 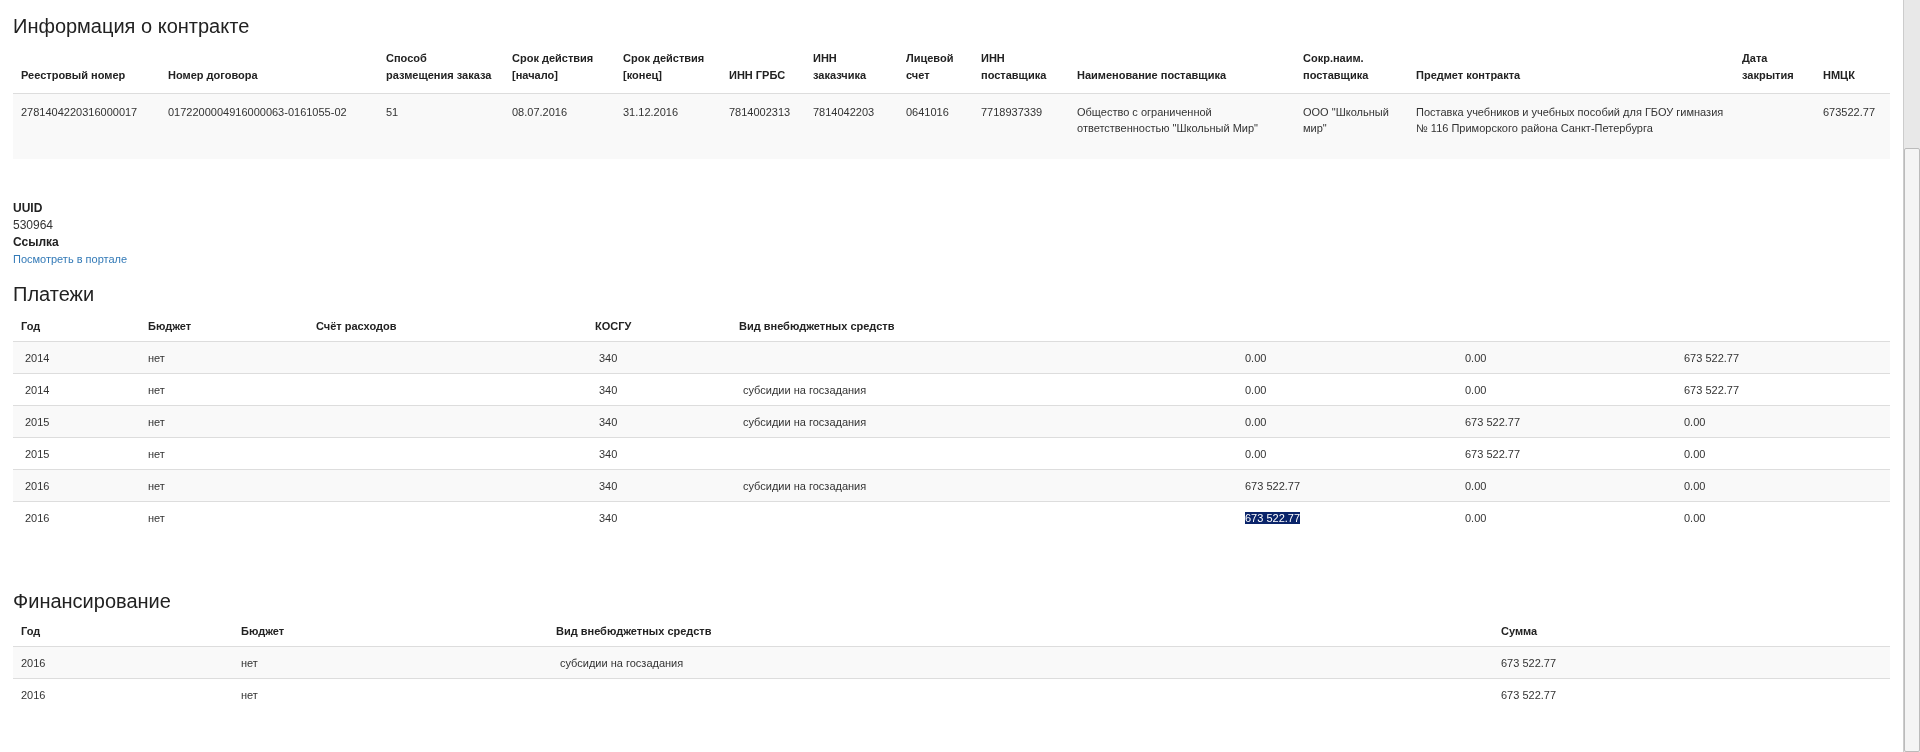 I want to click on column-header: ИНН поставщика, so click(x=1014, y=66).